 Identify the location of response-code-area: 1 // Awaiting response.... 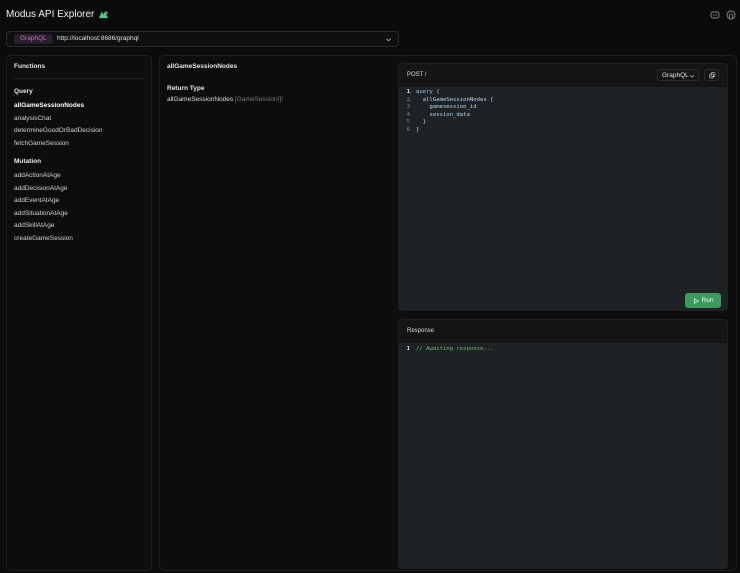
(563, 350).